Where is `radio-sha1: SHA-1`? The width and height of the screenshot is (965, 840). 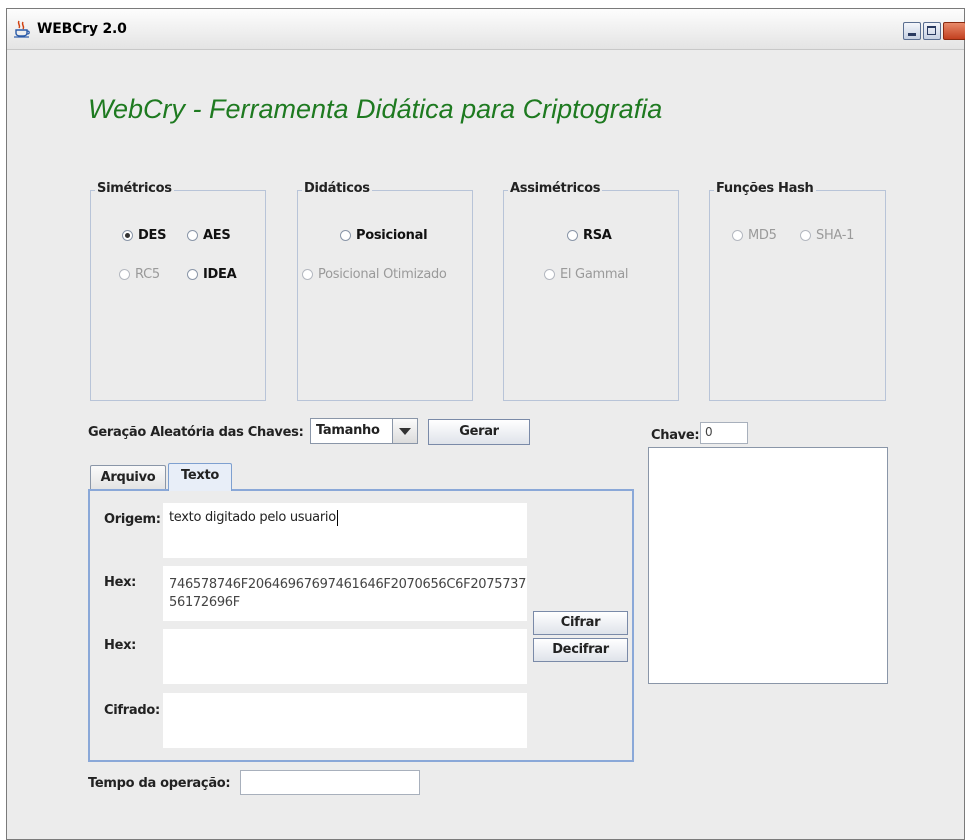 radio-sha1: SHA-1 is located at coordinates (827, 235).